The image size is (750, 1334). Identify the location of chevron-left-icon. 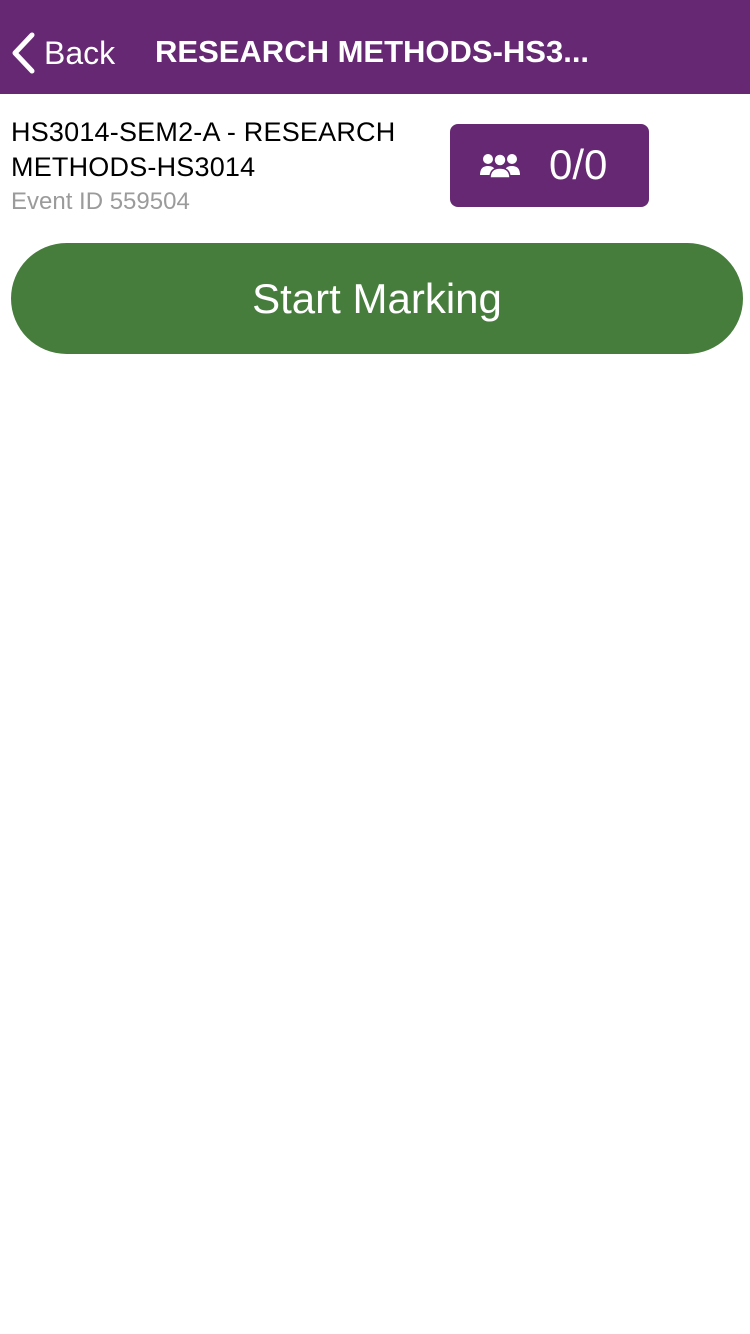
(23, 53).